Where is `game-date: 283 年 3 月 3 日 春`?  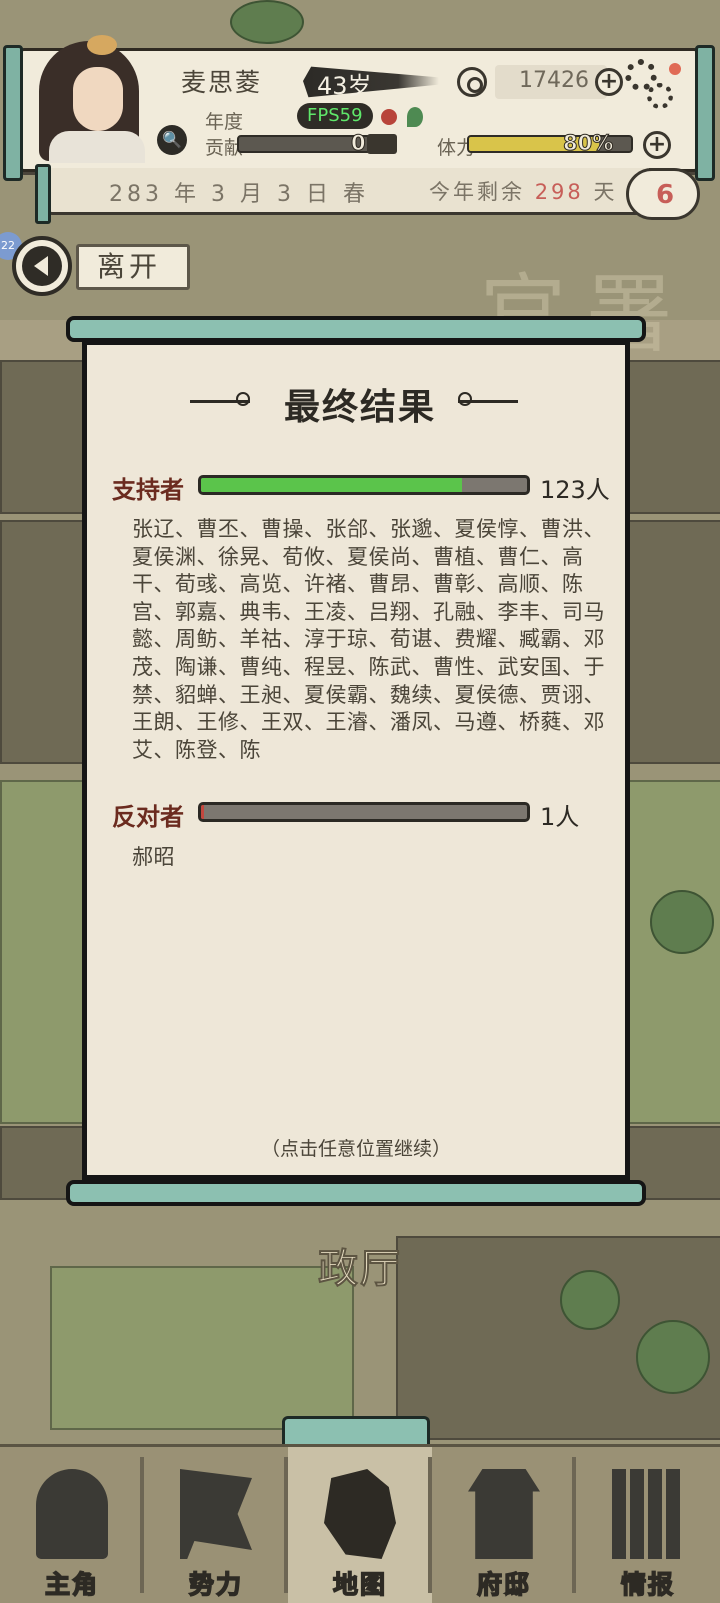 game-date: 283 年 3 月 3 日 春 is located at coordinates (239, 194).